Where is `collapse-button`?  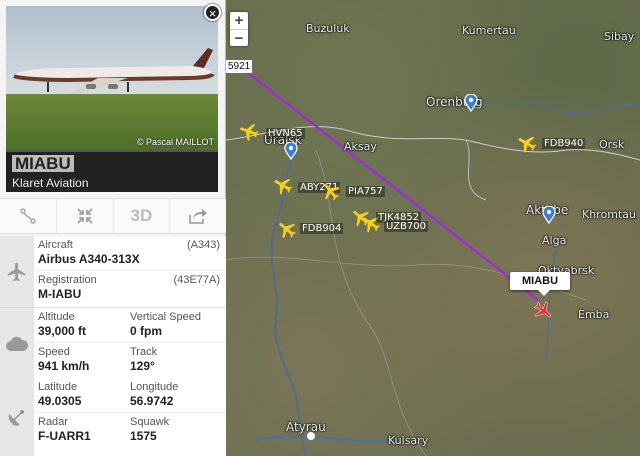
collapse-button is located at coordinates (85, 216).